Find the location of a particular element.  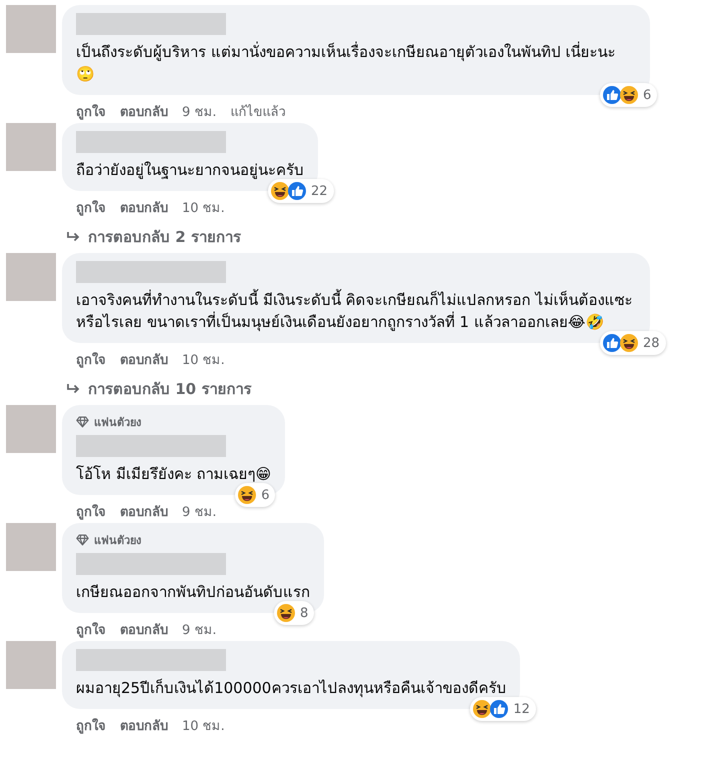

reaction-summary: 12 is located at coordinates (503, 709).